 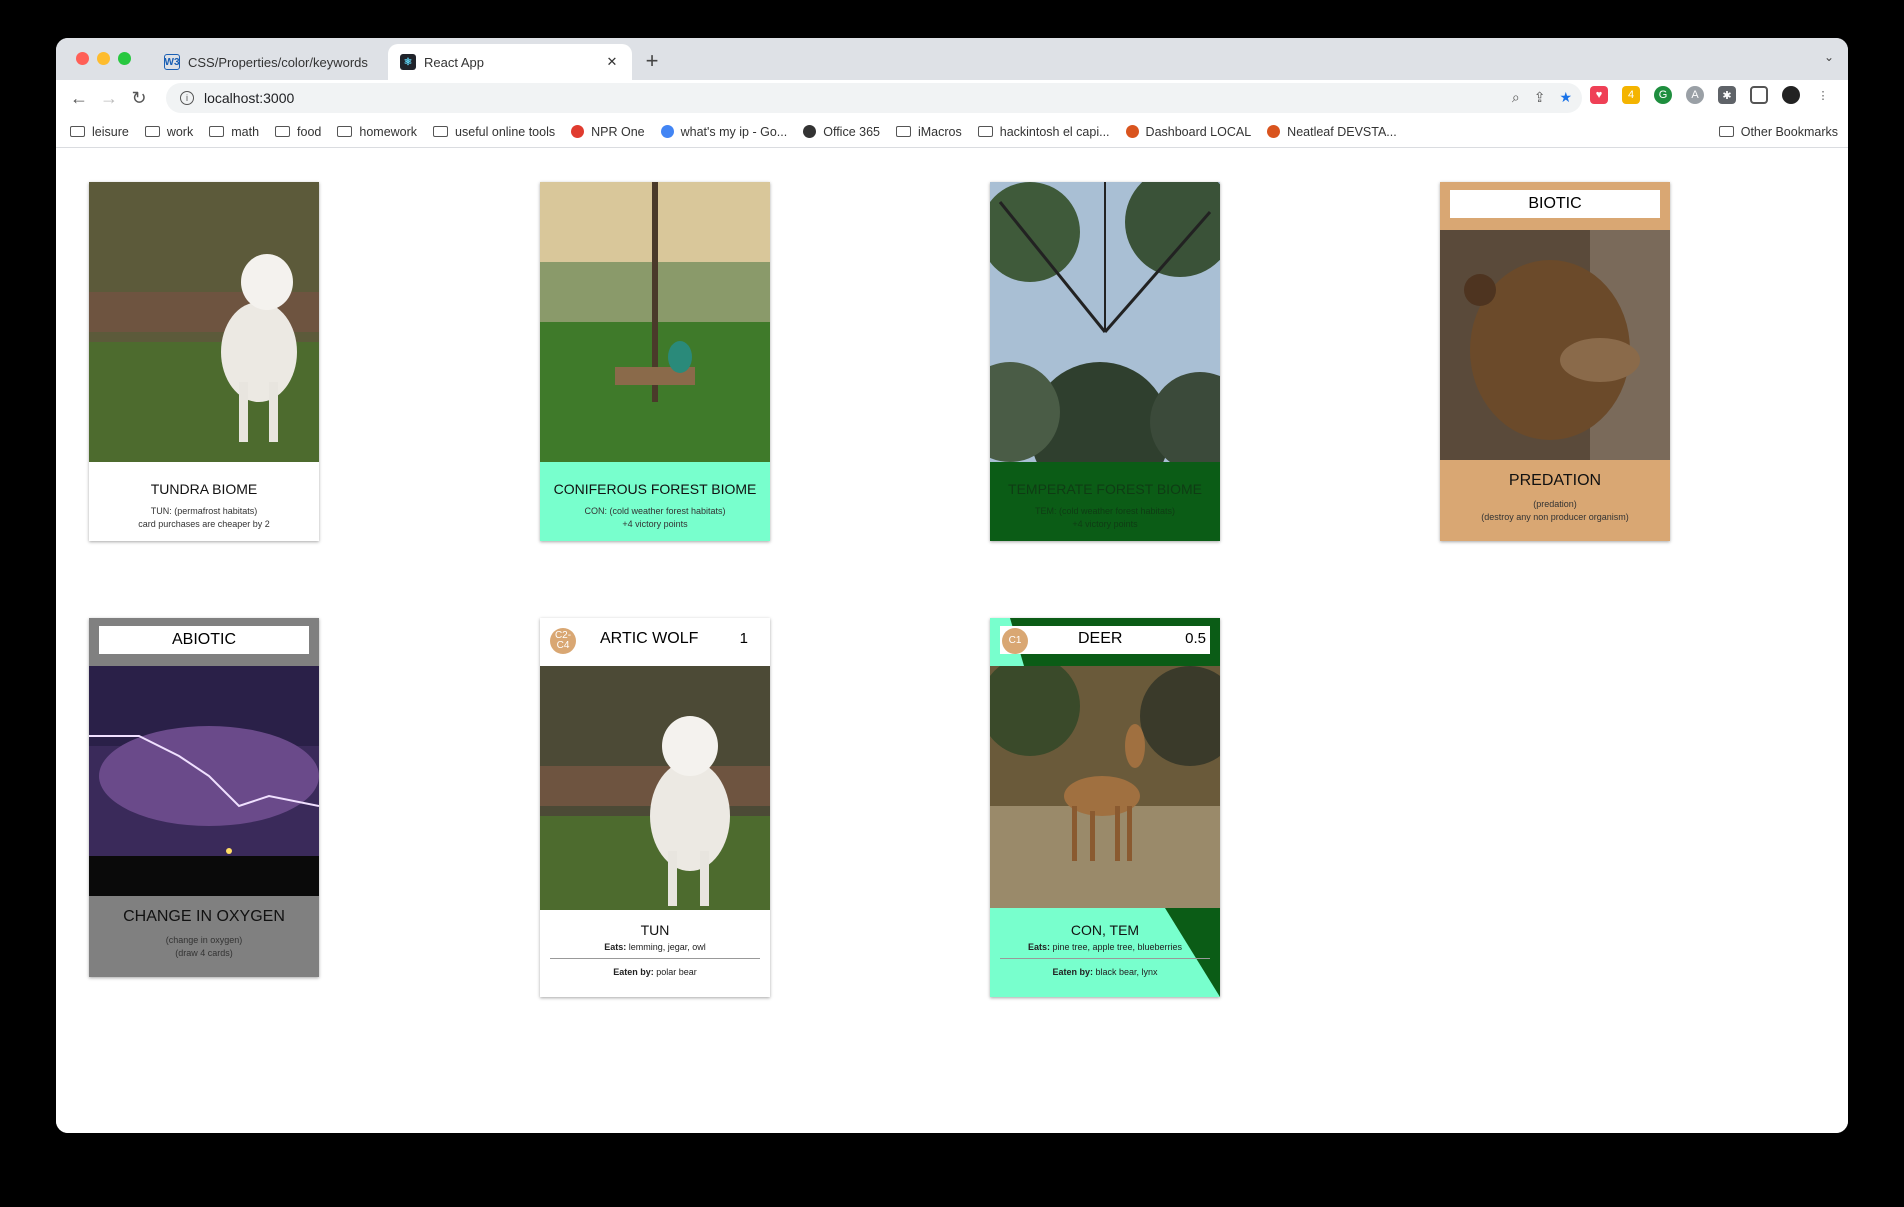 I want to click on google-icon, so click(x=667, y=131).